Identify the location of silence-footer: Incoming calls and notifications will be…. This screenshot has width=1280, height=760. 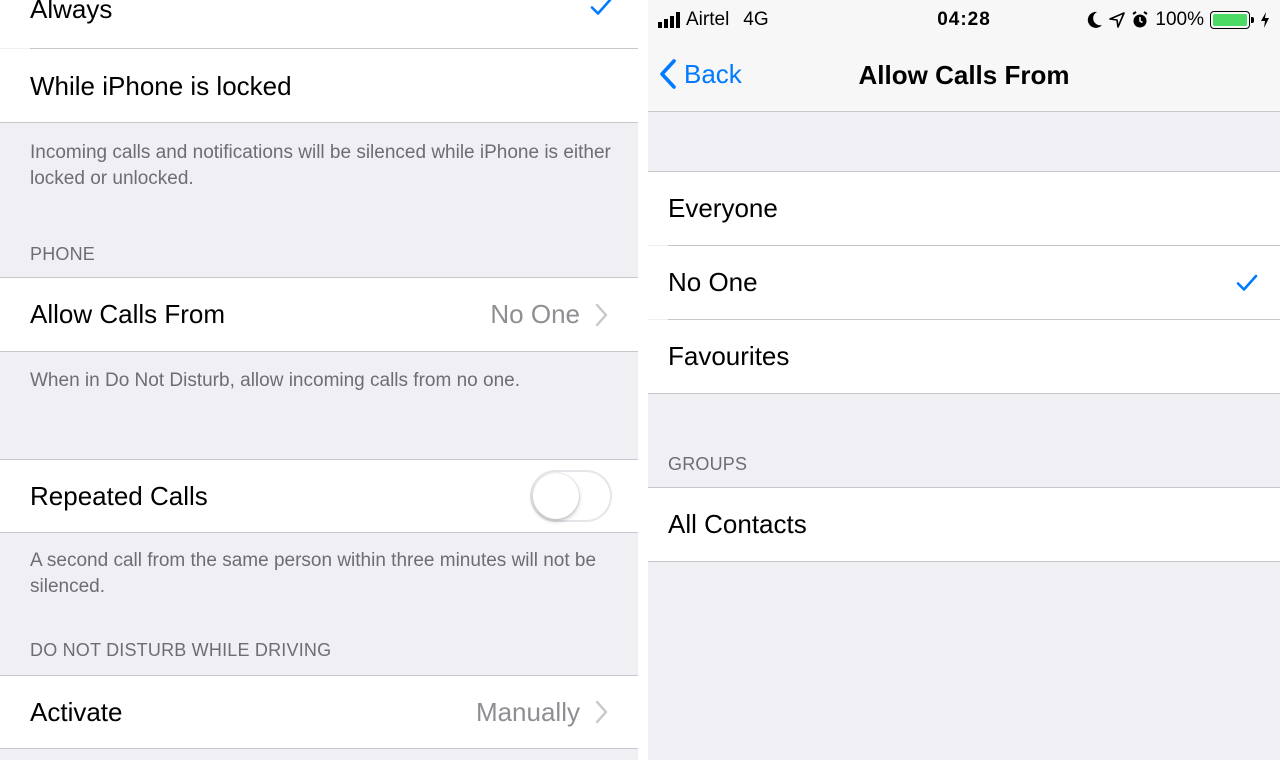
(320, 165).